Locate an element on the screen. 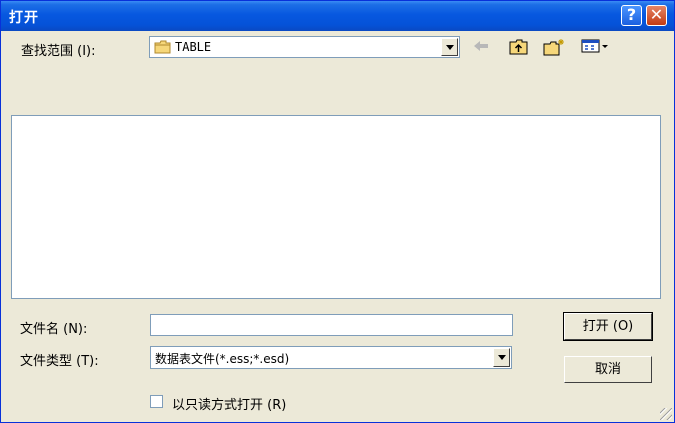  filetype-combo: 数据表文件(*.ess;*.esd) is located at coordinates (331, 357).